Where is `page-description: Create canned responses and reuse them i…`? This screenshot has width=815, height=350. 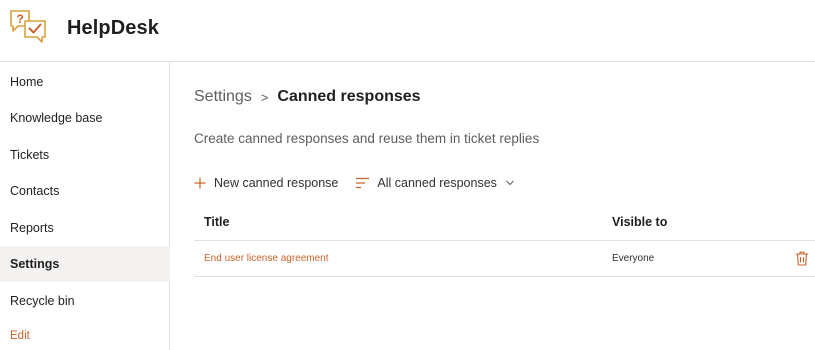
page-description: Create canned responses and reuse them i… is located at coordinates (367, 138).